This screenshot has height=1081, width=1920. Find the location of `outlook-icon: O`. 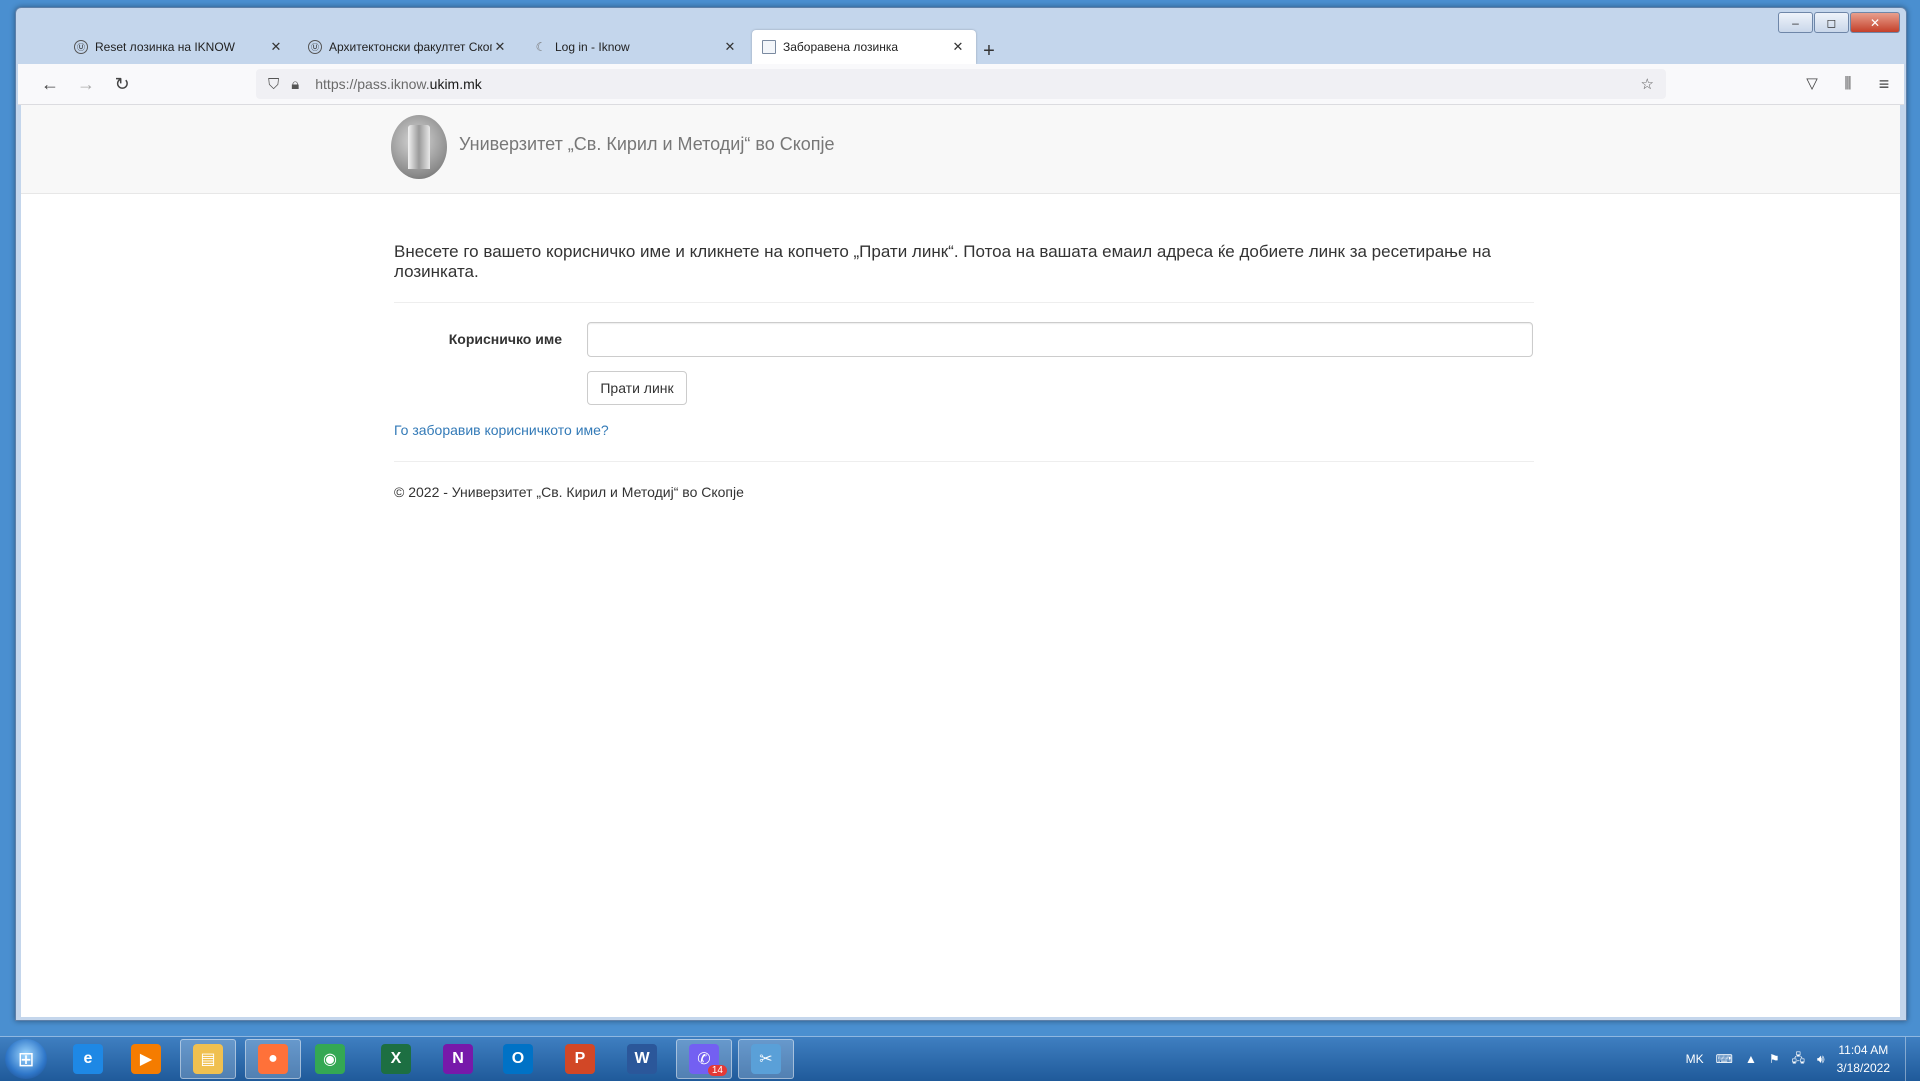

outlook-icon: O is located at coordinates (518, 1059).